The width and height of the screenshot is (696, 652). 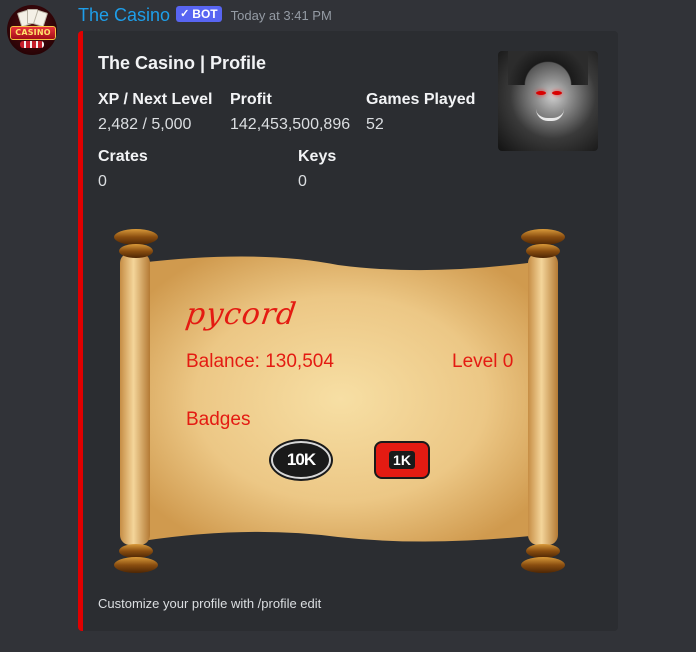 I want to click on badge-1k-label: 1K, so click(x=402, y=460).